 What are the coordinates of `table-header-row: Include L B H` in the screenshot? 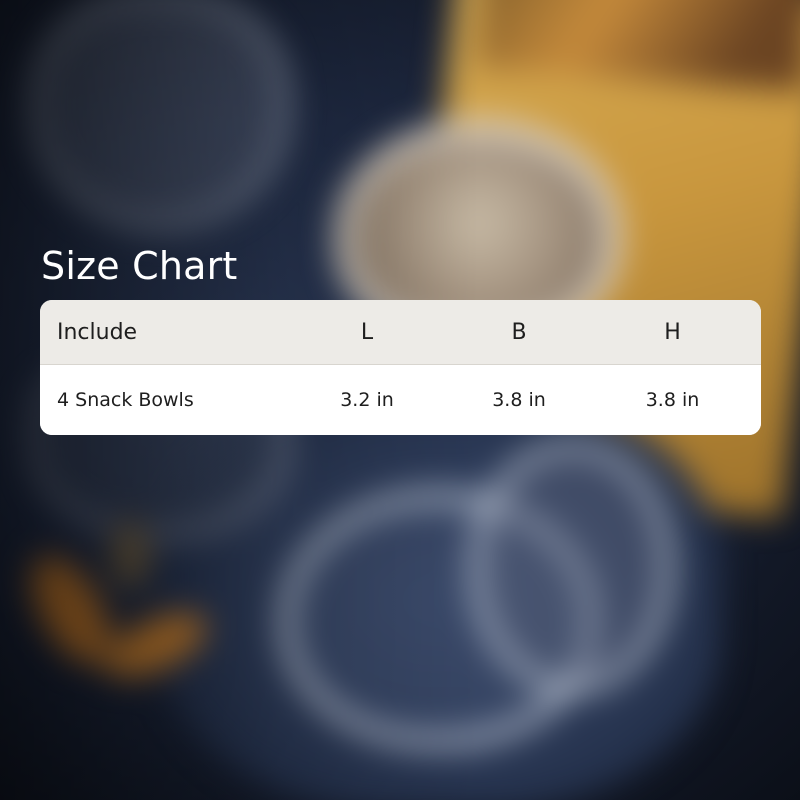 It's located at (400, 332).